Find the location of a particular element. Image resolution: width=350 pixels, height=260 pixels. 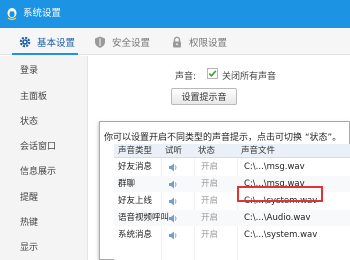

shield-icon is located at coordinates (100, 42).